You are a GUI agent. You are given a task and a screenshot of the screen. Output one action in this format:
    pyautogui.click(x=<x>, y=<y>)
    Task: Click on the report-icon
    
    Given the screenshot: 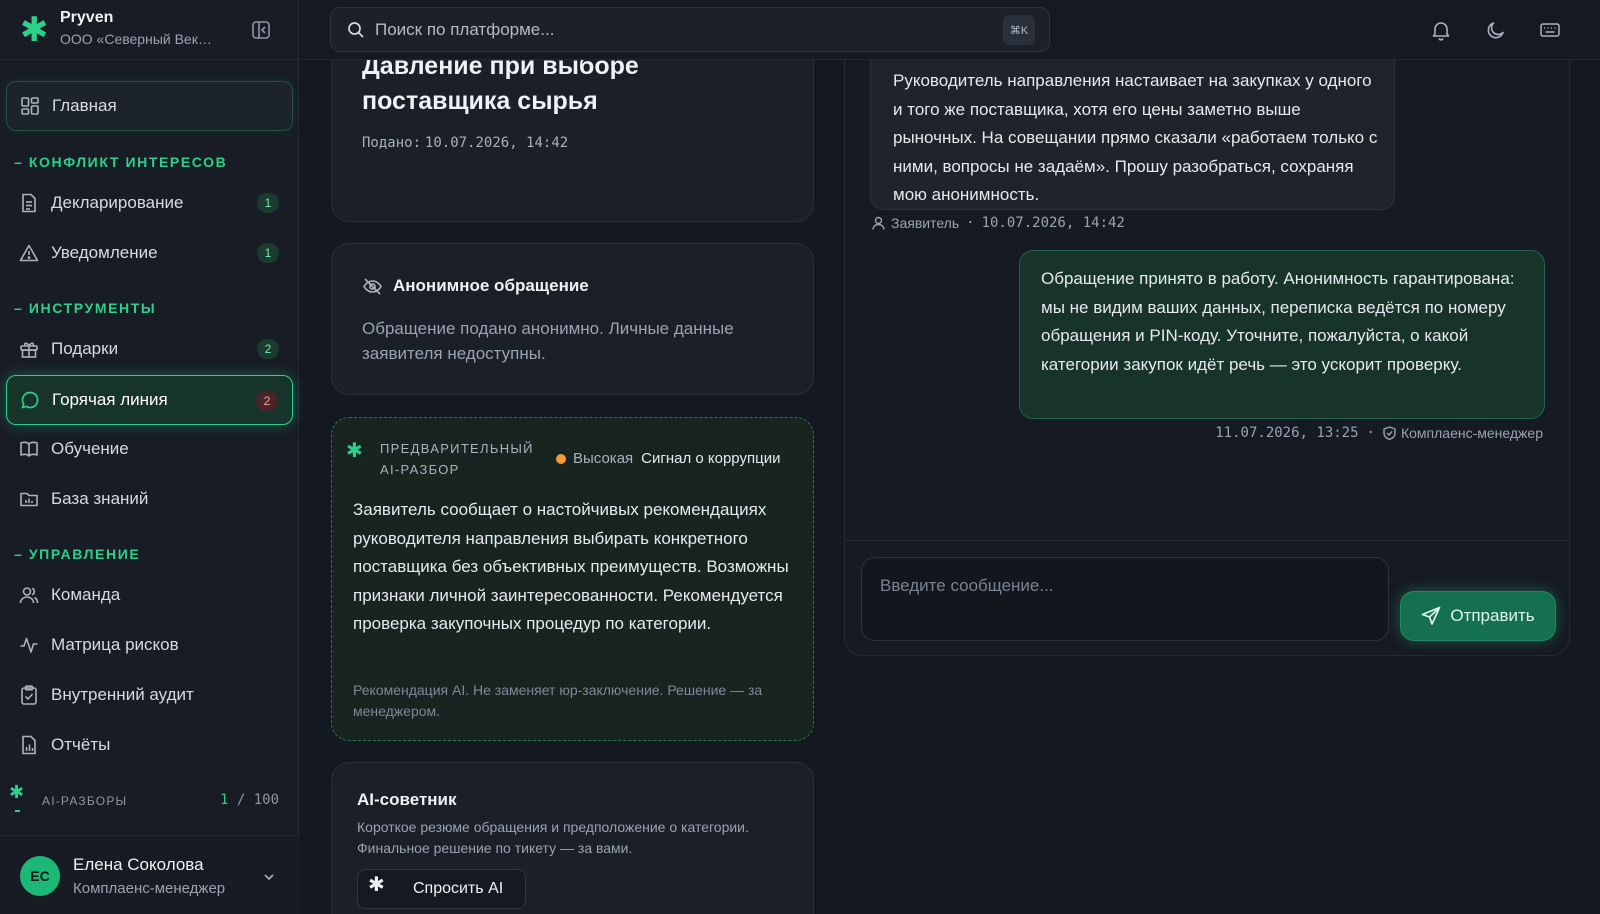 What is the action you would take?
    pyautogui.click(x=29, y=745)
    